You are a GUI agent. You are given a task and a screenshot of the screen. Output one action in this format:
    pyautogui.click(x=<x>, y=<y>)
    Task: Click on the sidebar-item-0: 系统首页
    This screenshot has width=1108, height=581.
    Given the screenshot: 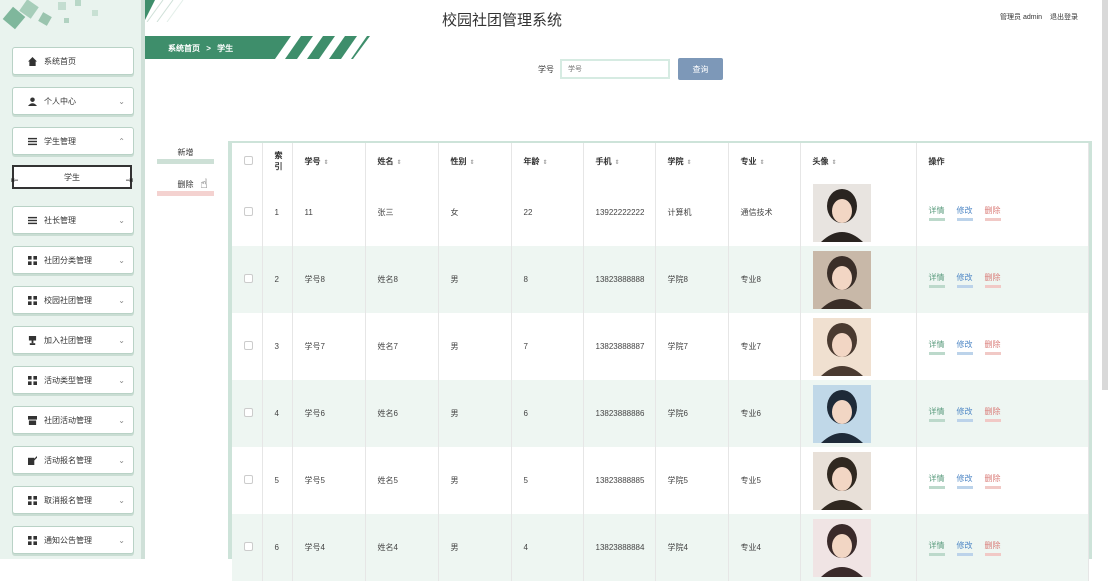 What is the action you would take?
    pyautogui.click(x=73, y=61)
    